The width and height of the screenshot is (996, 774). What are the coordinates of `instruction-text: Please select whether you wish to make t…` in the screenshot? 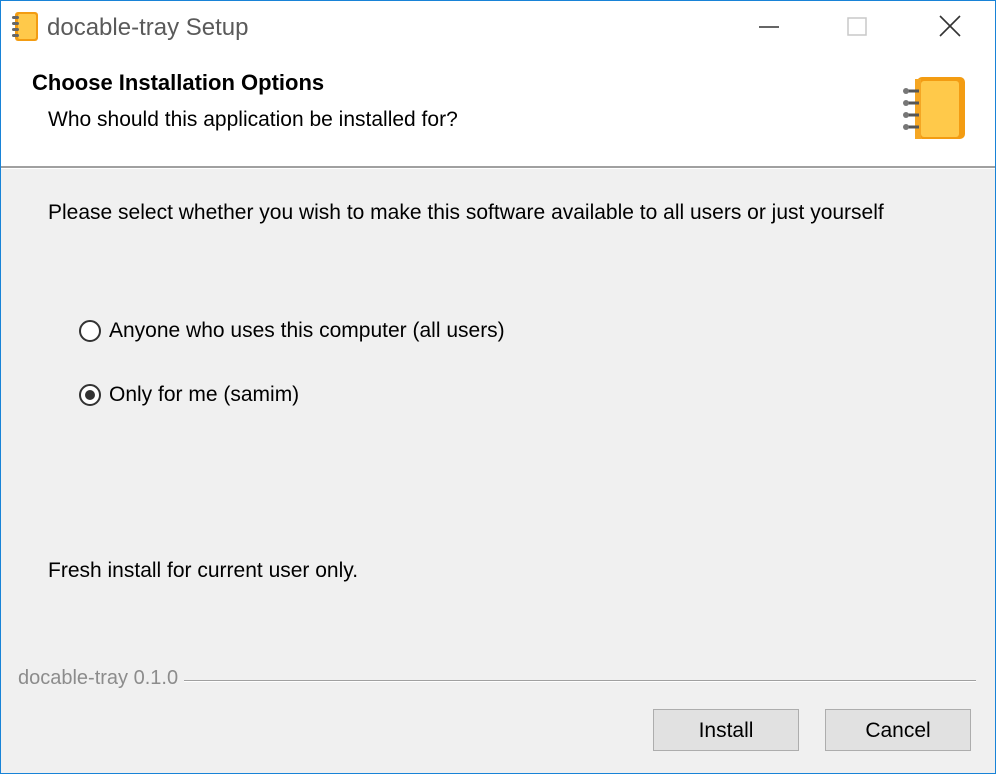 It's located at (466, 212).